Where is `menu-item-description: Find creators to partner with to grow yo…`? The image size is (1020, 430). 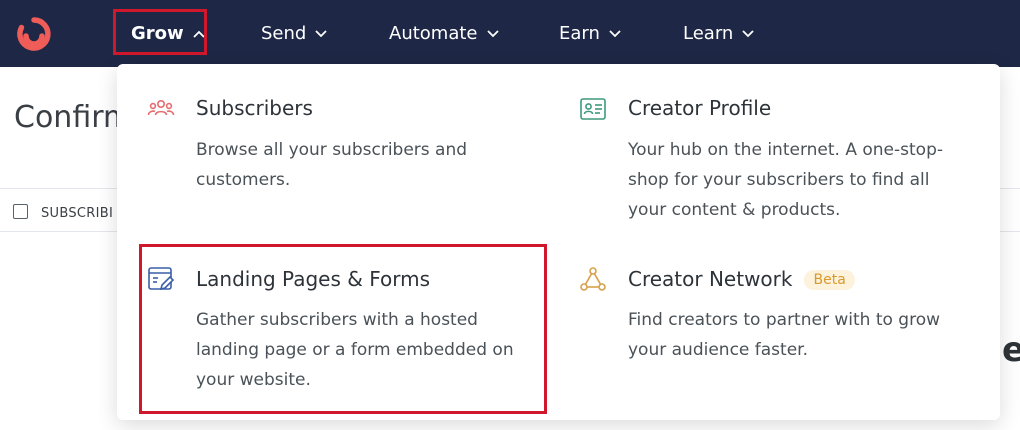
menu-item-description: Find creators to partner with to grow yo… is located at coordinates (784, 335).